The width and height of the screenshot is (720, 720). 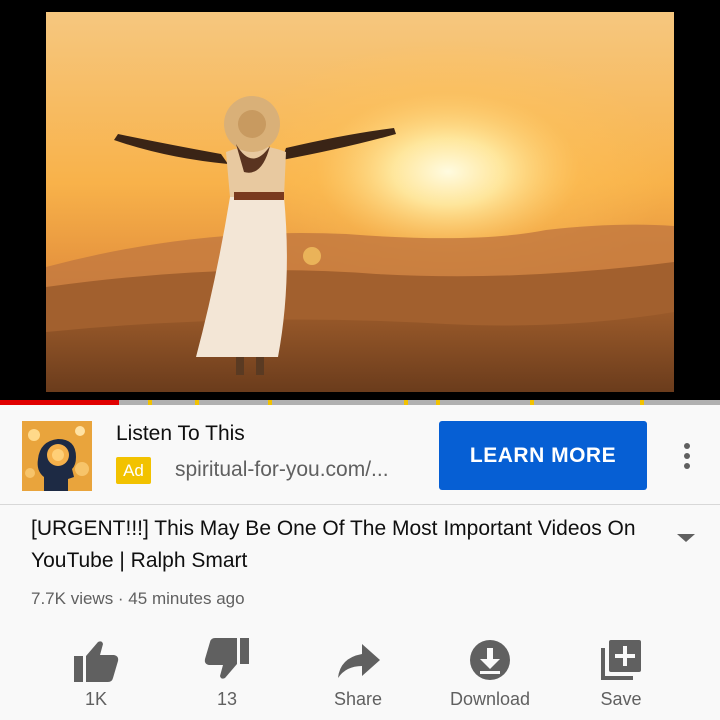 What do you see at coordinates (358, 699) in the screenshot?
I see `share-label: Share` at bounding box center [358, 699].